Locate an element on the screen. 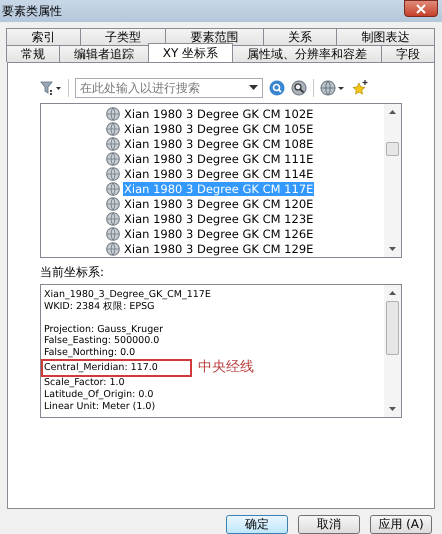 This screenshot has width=442, height=534. tab: XY 坐标系 is located at coordinates (191, 52).